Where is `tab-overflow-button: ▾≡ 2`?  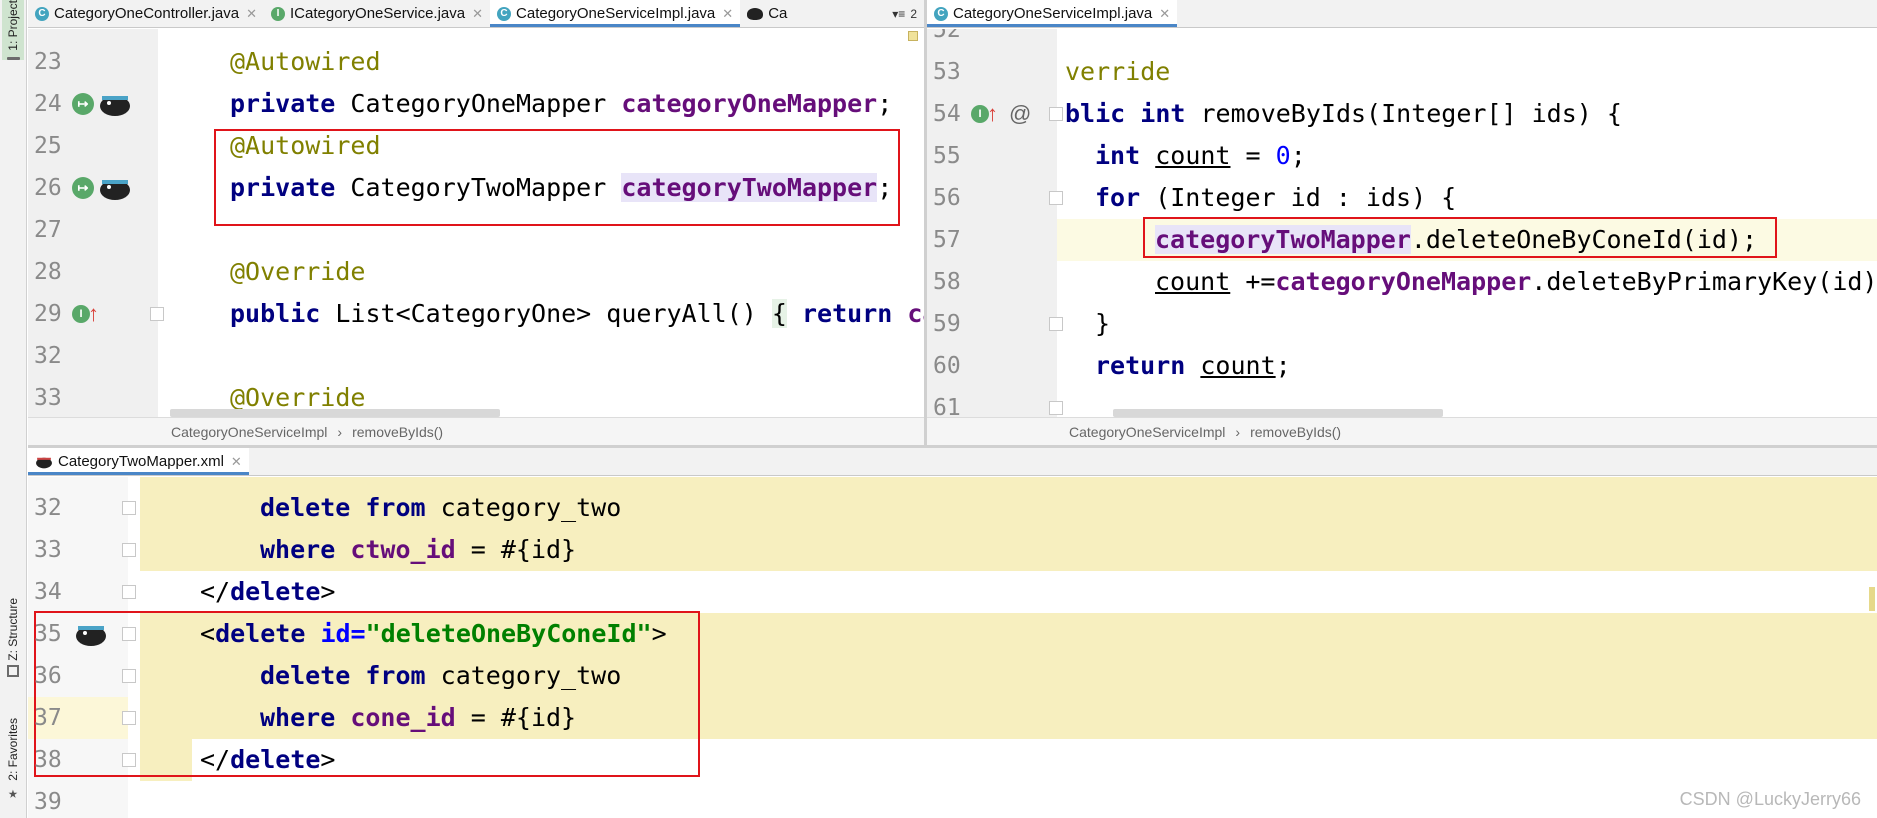 tab-overflow-button: ▾≡ 2 is located at coordinates (904, 13).